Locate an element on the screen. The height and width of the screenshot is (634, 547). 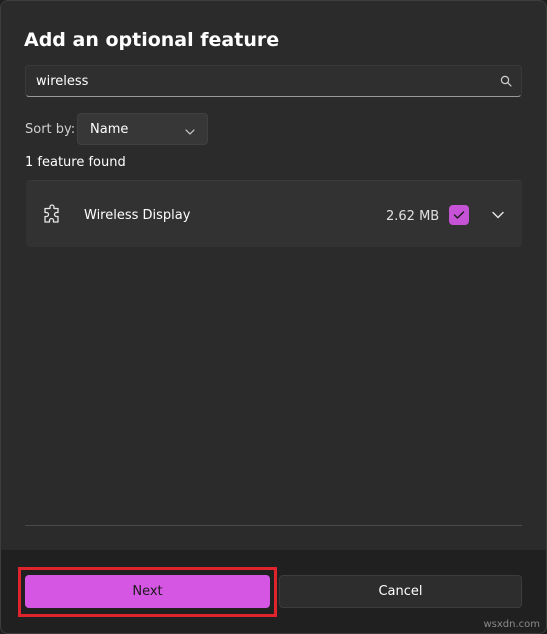
sort-dropdown: Name is located at coordinates (142, 129).